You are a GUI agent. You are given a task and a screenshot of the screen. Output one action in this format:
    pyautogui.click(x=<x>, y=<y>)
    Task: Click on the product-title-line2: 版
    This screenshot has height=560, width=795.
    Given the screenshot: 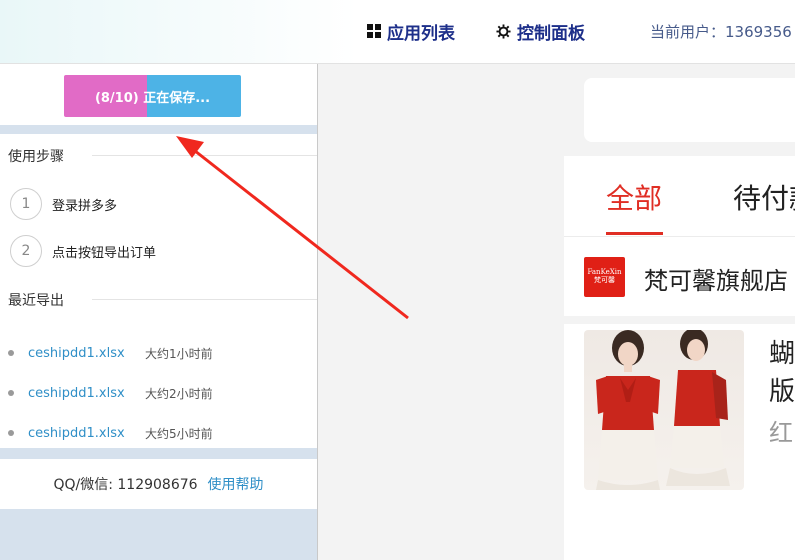 What is the action you would take?
    pyautogui.click(x=782, y=389)
    